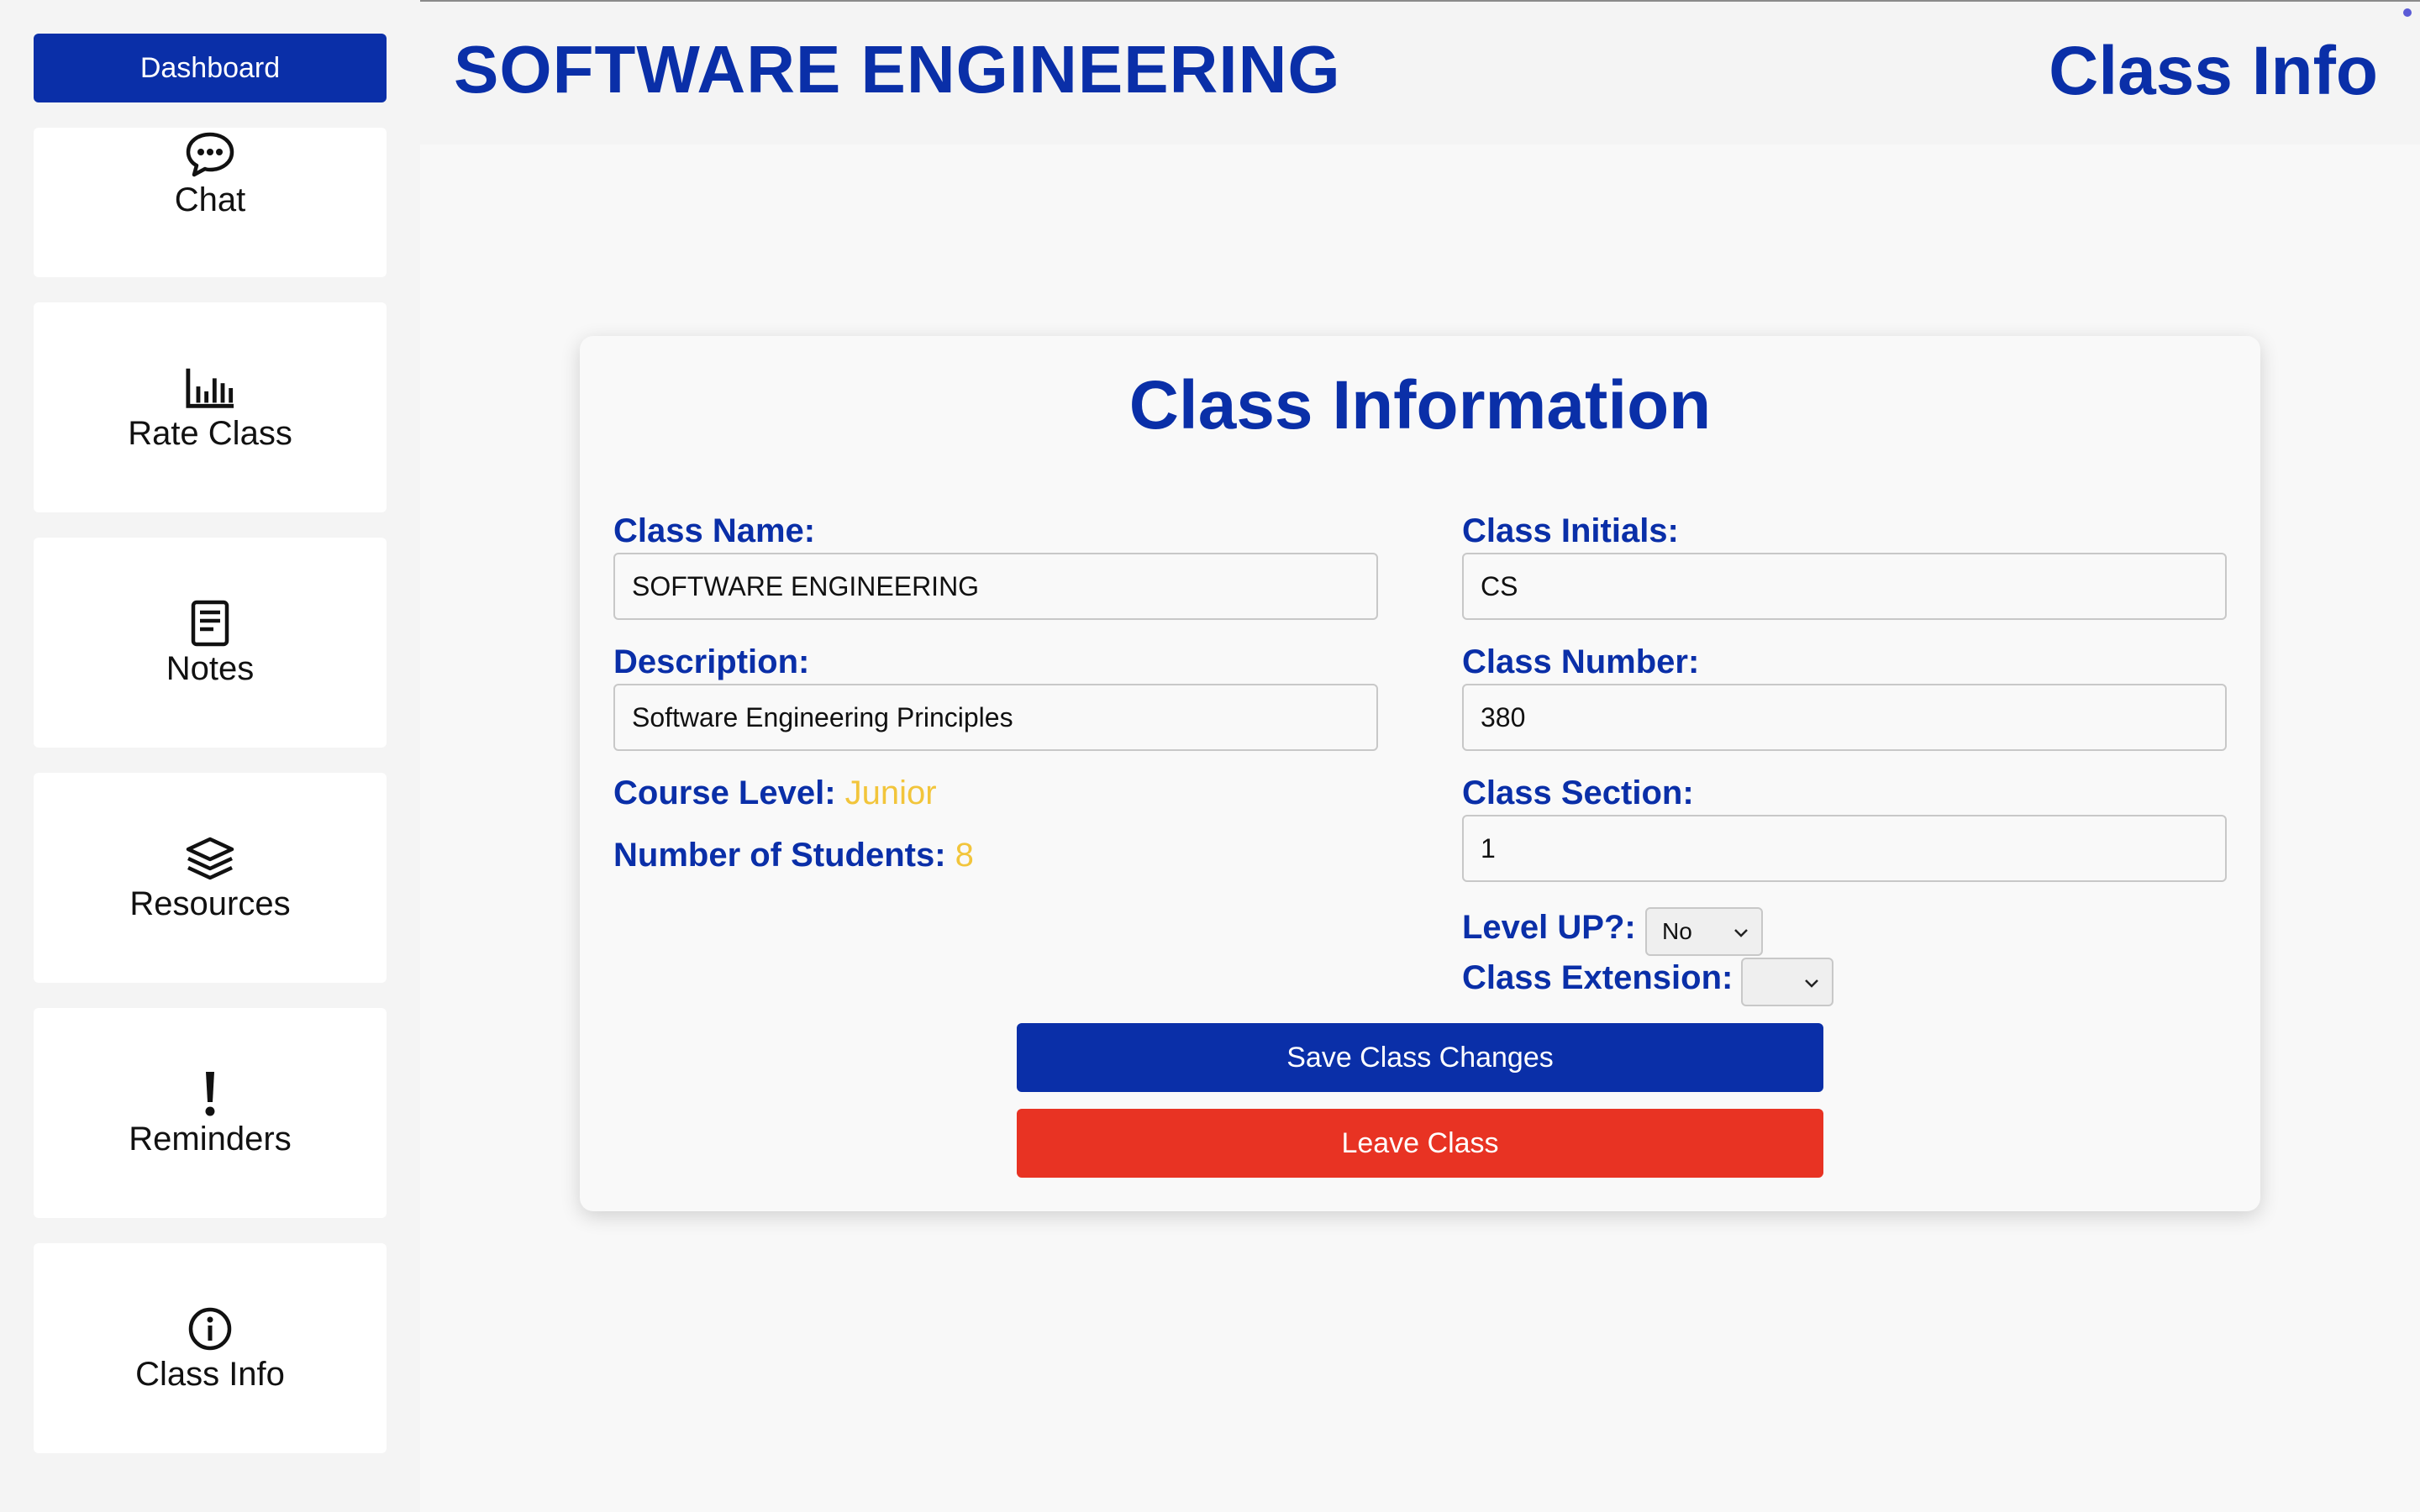 This screenshot has height=1512, width=2420. Describe the element at coordinates (210, 1139) in the screenshot. I see `sidebar-item-label: Reminders` at that location.